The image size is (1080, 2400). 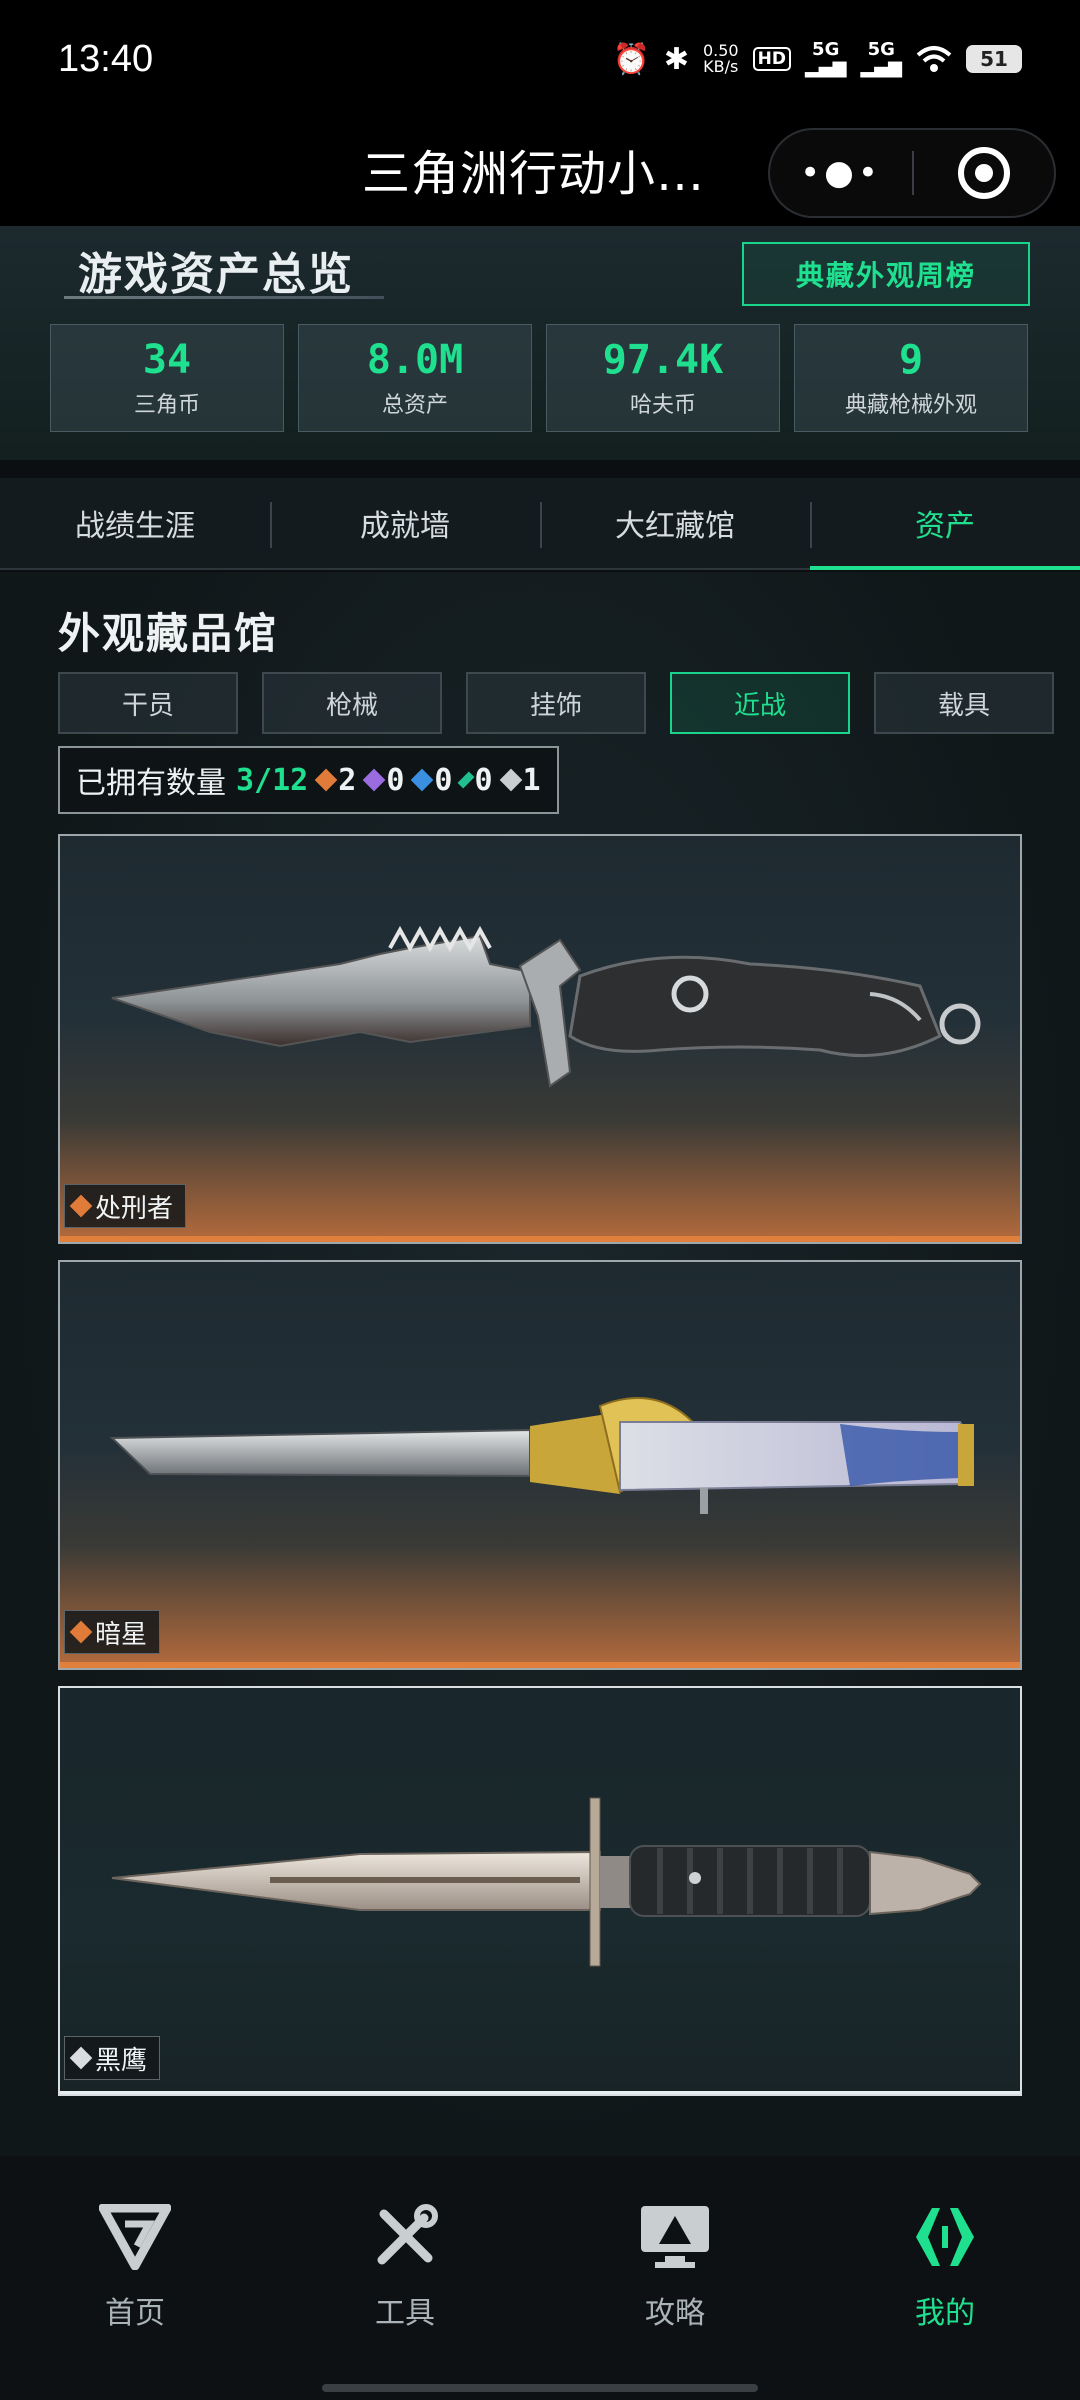 What do you see at coordinates (964, 703) in the screenshot?
I see `filter-vehicles: 载具` at bounding box center [964, 703].